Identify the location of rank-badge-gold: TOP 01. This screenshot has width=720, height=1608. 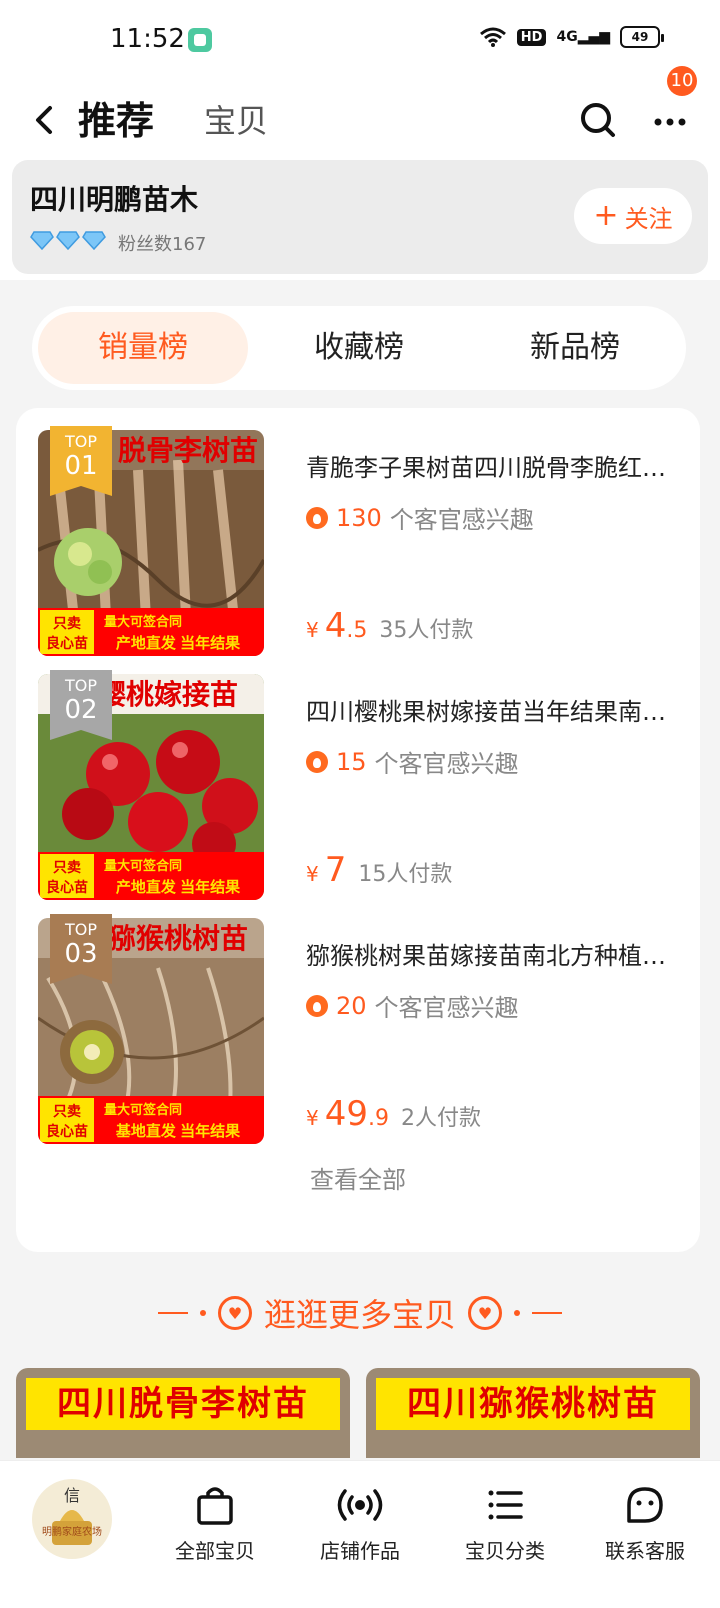
(81, 461).